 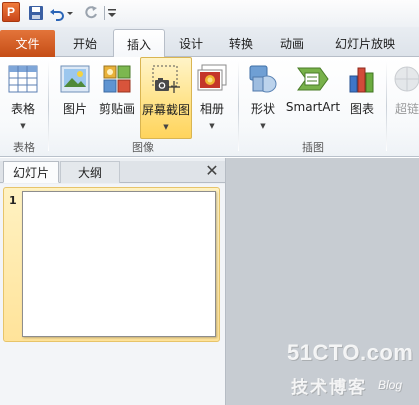 I want to click on table-icon, so click(x=23, y=79).